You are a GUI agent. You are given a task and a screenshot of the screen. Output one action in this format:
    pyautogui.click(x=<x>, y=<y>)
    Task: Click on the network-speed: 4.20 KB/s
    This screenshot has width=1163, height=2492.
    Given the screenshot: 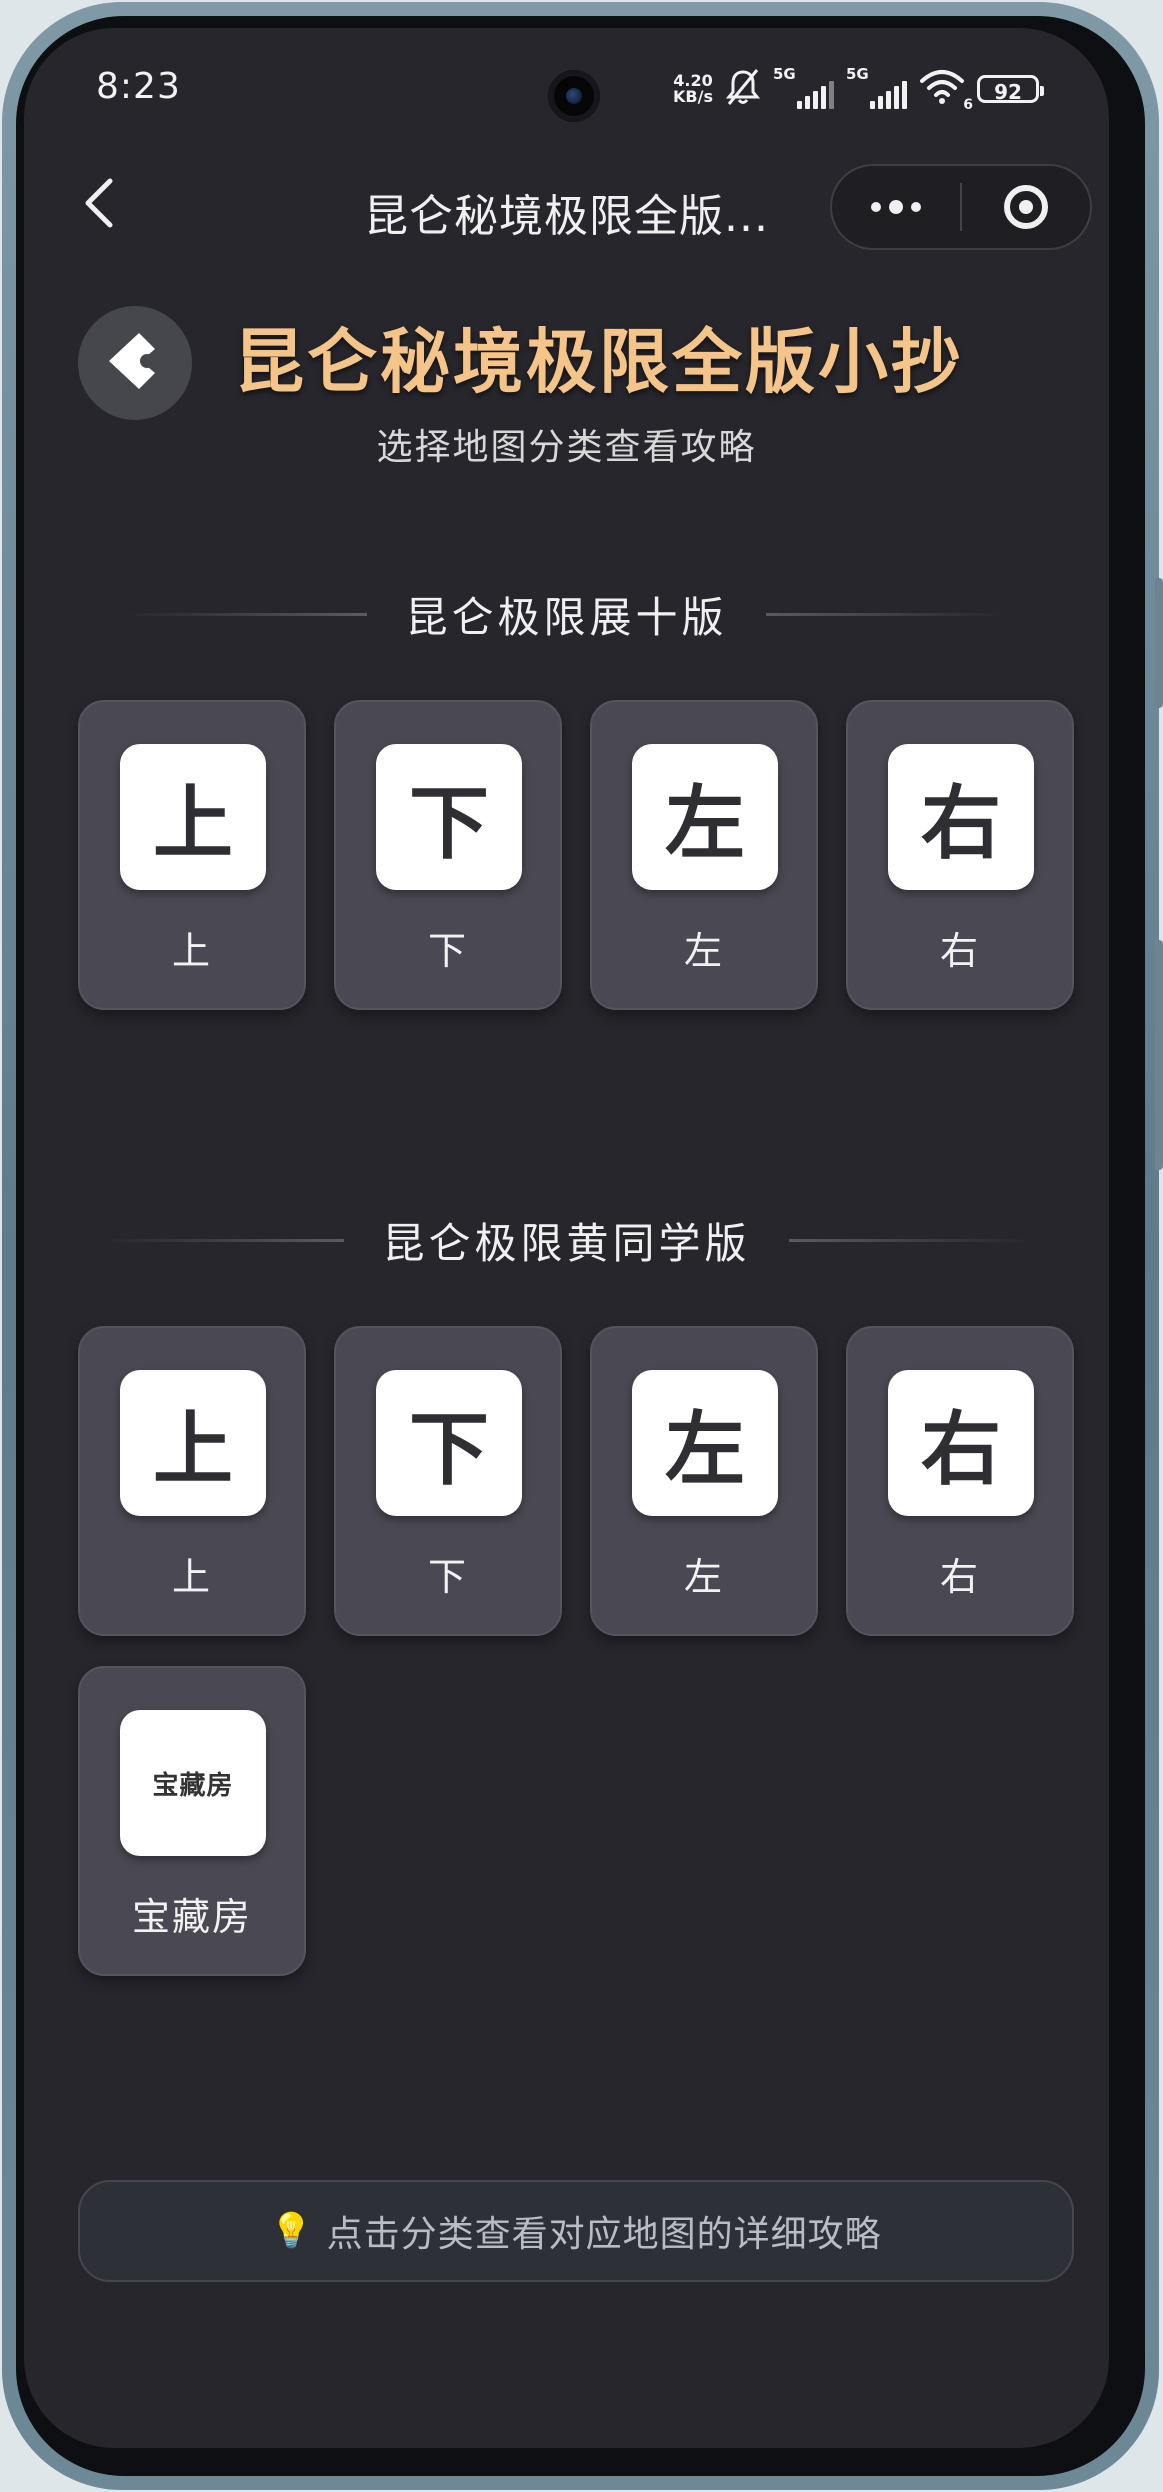 What is the action you would take?
    pyautogui.click(x=693, y=89)
    